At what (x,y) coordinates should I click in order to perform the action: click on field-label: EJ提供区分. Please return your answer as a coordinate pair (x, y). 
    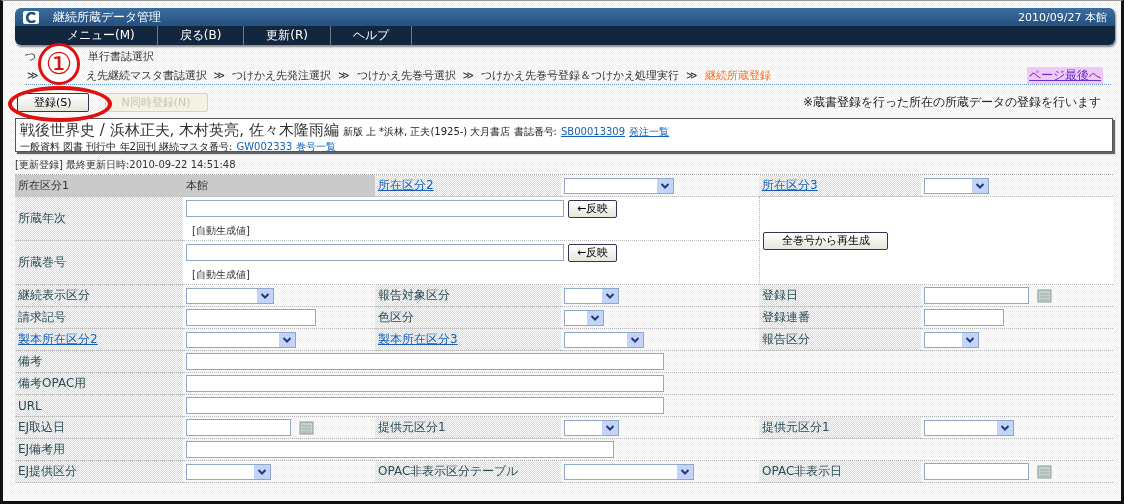
    Looking at the image, I should click on (48, 471).